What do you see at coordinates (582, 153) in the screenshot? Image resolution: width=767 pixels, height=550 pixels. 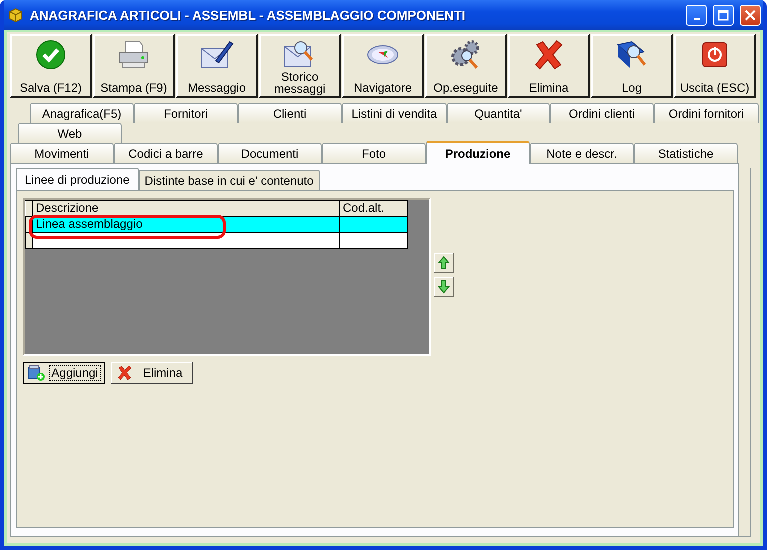 I see `tab: Note e descr.` at bounding box center [582, 153].